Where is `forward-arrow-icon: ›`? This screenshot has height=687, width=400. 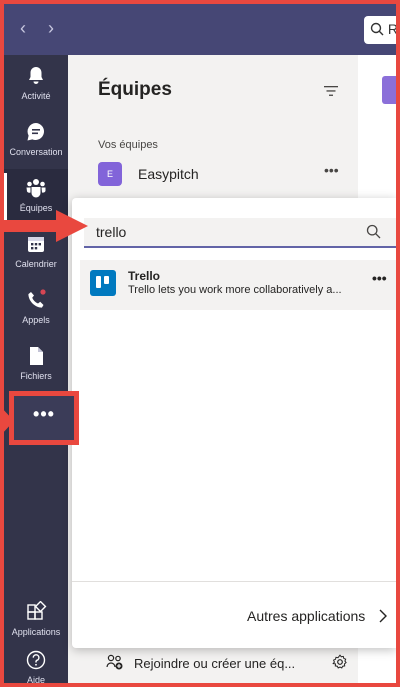 forward-arrow-icon: › is located at coordinates (51, 28).